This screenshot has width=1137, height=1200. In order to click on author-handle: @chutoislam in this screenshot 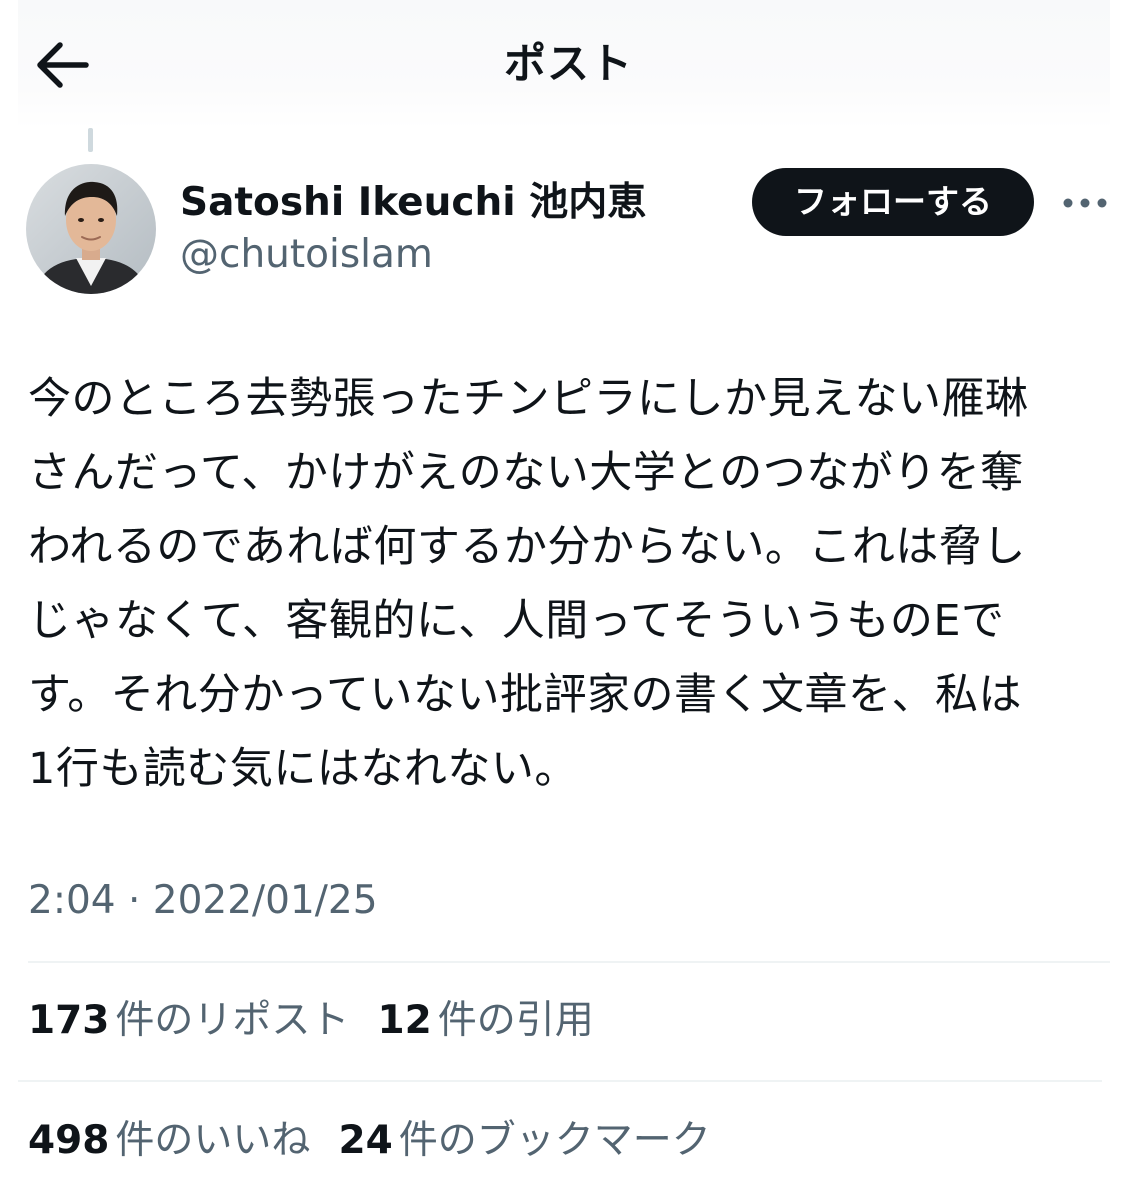, I will do `click(306, 255)`.